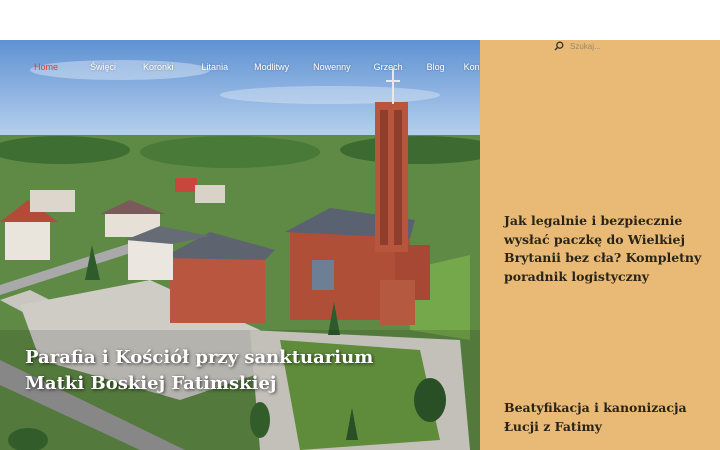 The width and height of the screenshot is (720, 450). I want to click on nav-item-nowenny: Nowenny, so click(332, 67).